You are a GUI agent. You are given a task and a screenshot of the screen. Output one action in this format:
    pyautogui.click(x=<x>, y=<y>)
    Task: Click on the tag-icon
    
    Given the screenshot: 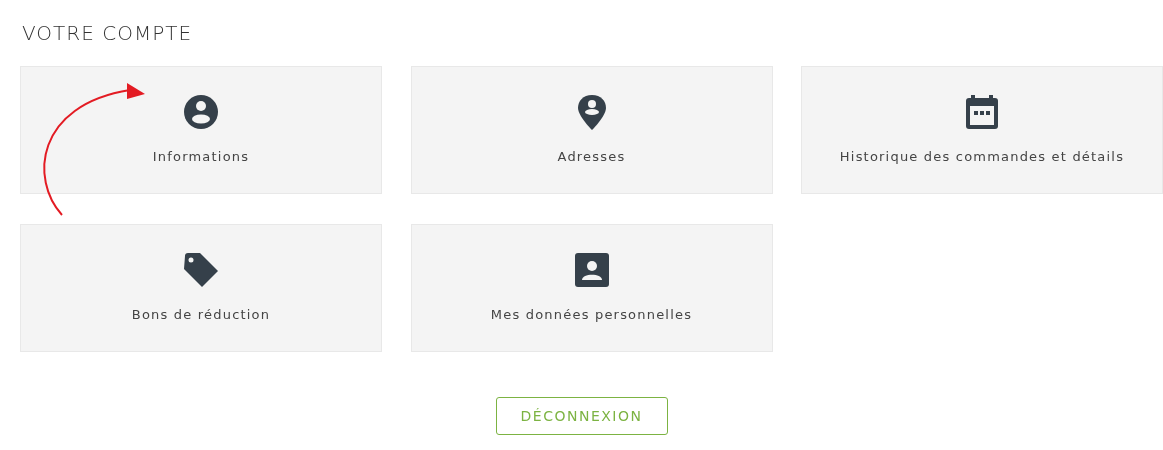 What is the action you would take?
    pyautogui.click(x=201, y=270)
    